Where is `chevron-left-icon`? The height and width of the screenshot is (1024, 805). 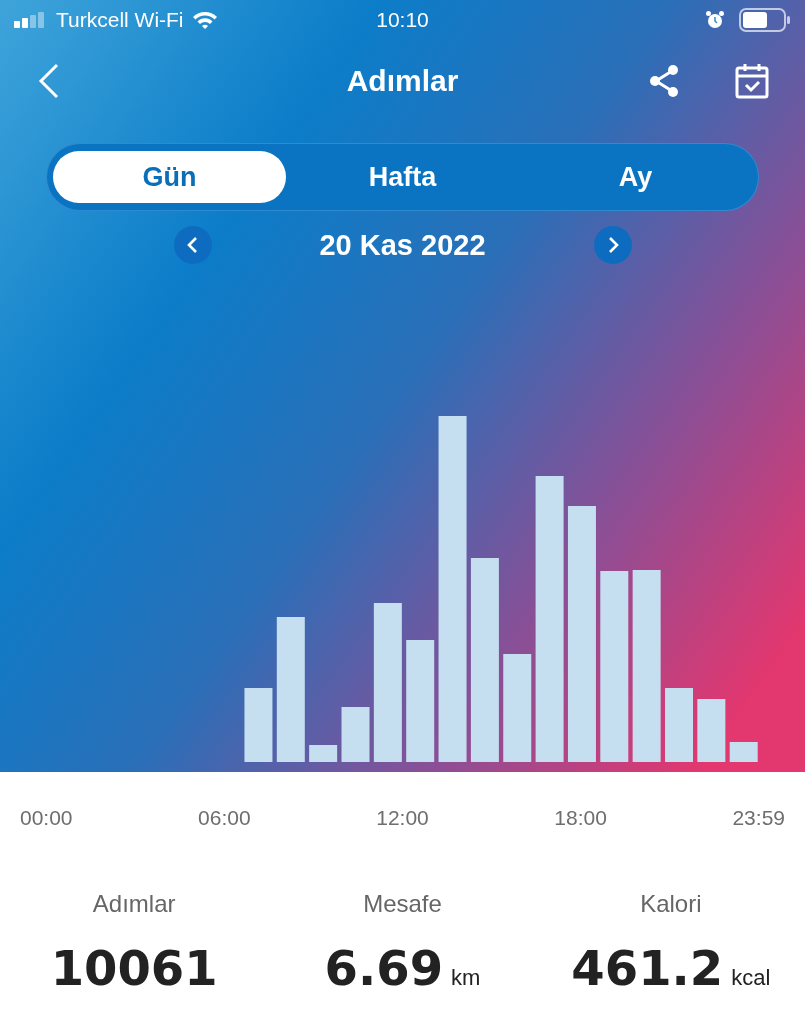
chevron-left-icon is located at coordinates (192, 245).